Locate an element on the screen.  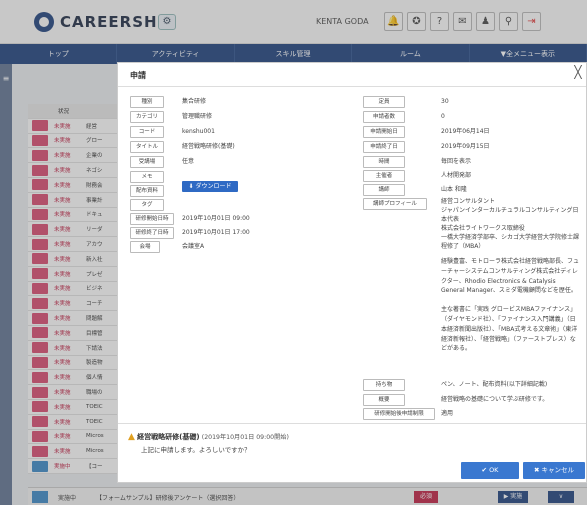
value-organizer: 人材開発部 is located at coordinates (456, 175).